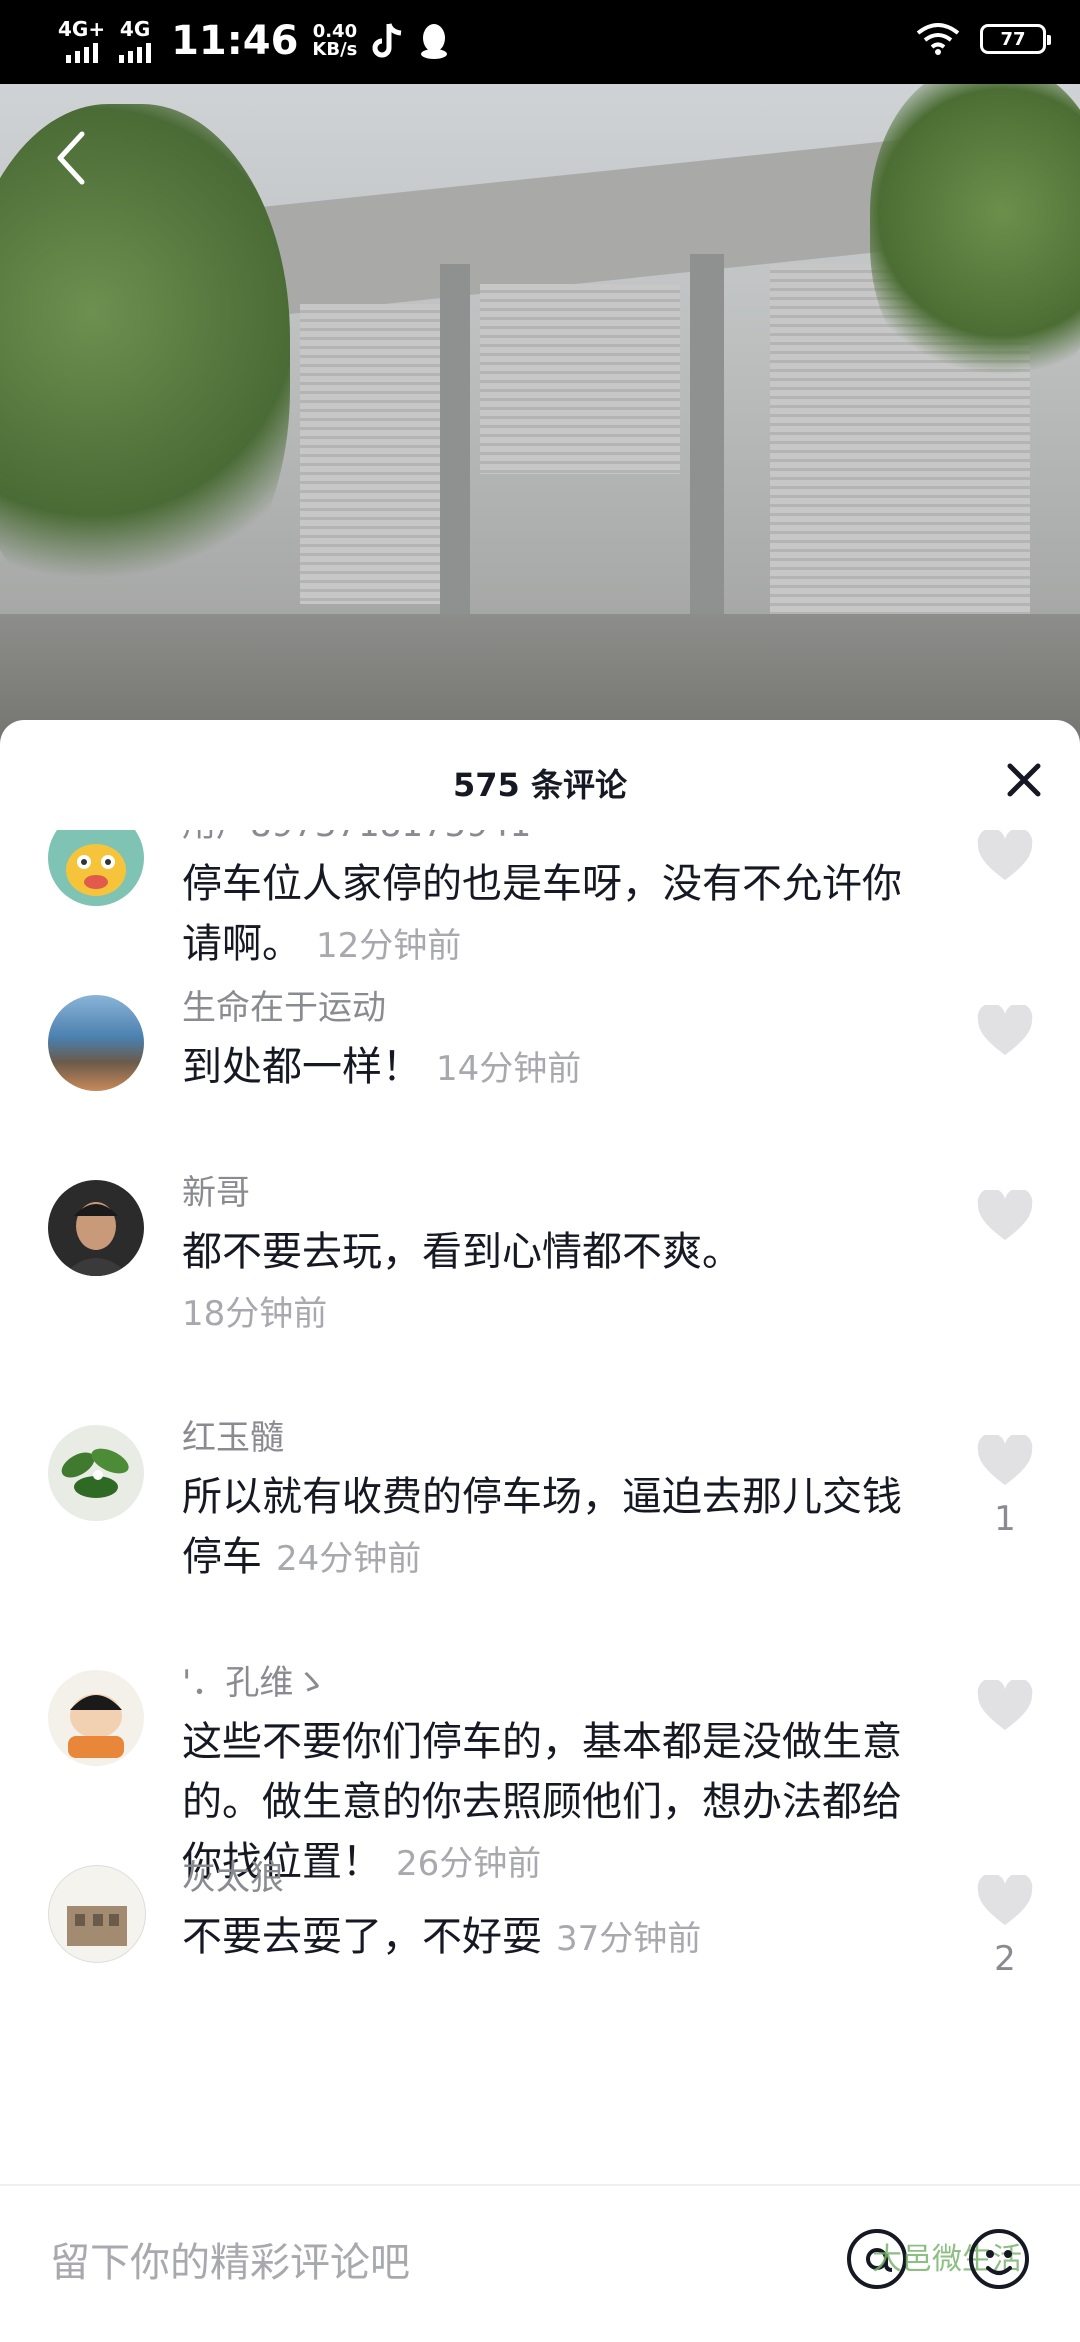 This screenshot has height=2342, width=1080. What do you see at coordinates (552, 1878) in the screenshot?
I see `comment-username: 灰太狼` at bounding box center [552, 1878].